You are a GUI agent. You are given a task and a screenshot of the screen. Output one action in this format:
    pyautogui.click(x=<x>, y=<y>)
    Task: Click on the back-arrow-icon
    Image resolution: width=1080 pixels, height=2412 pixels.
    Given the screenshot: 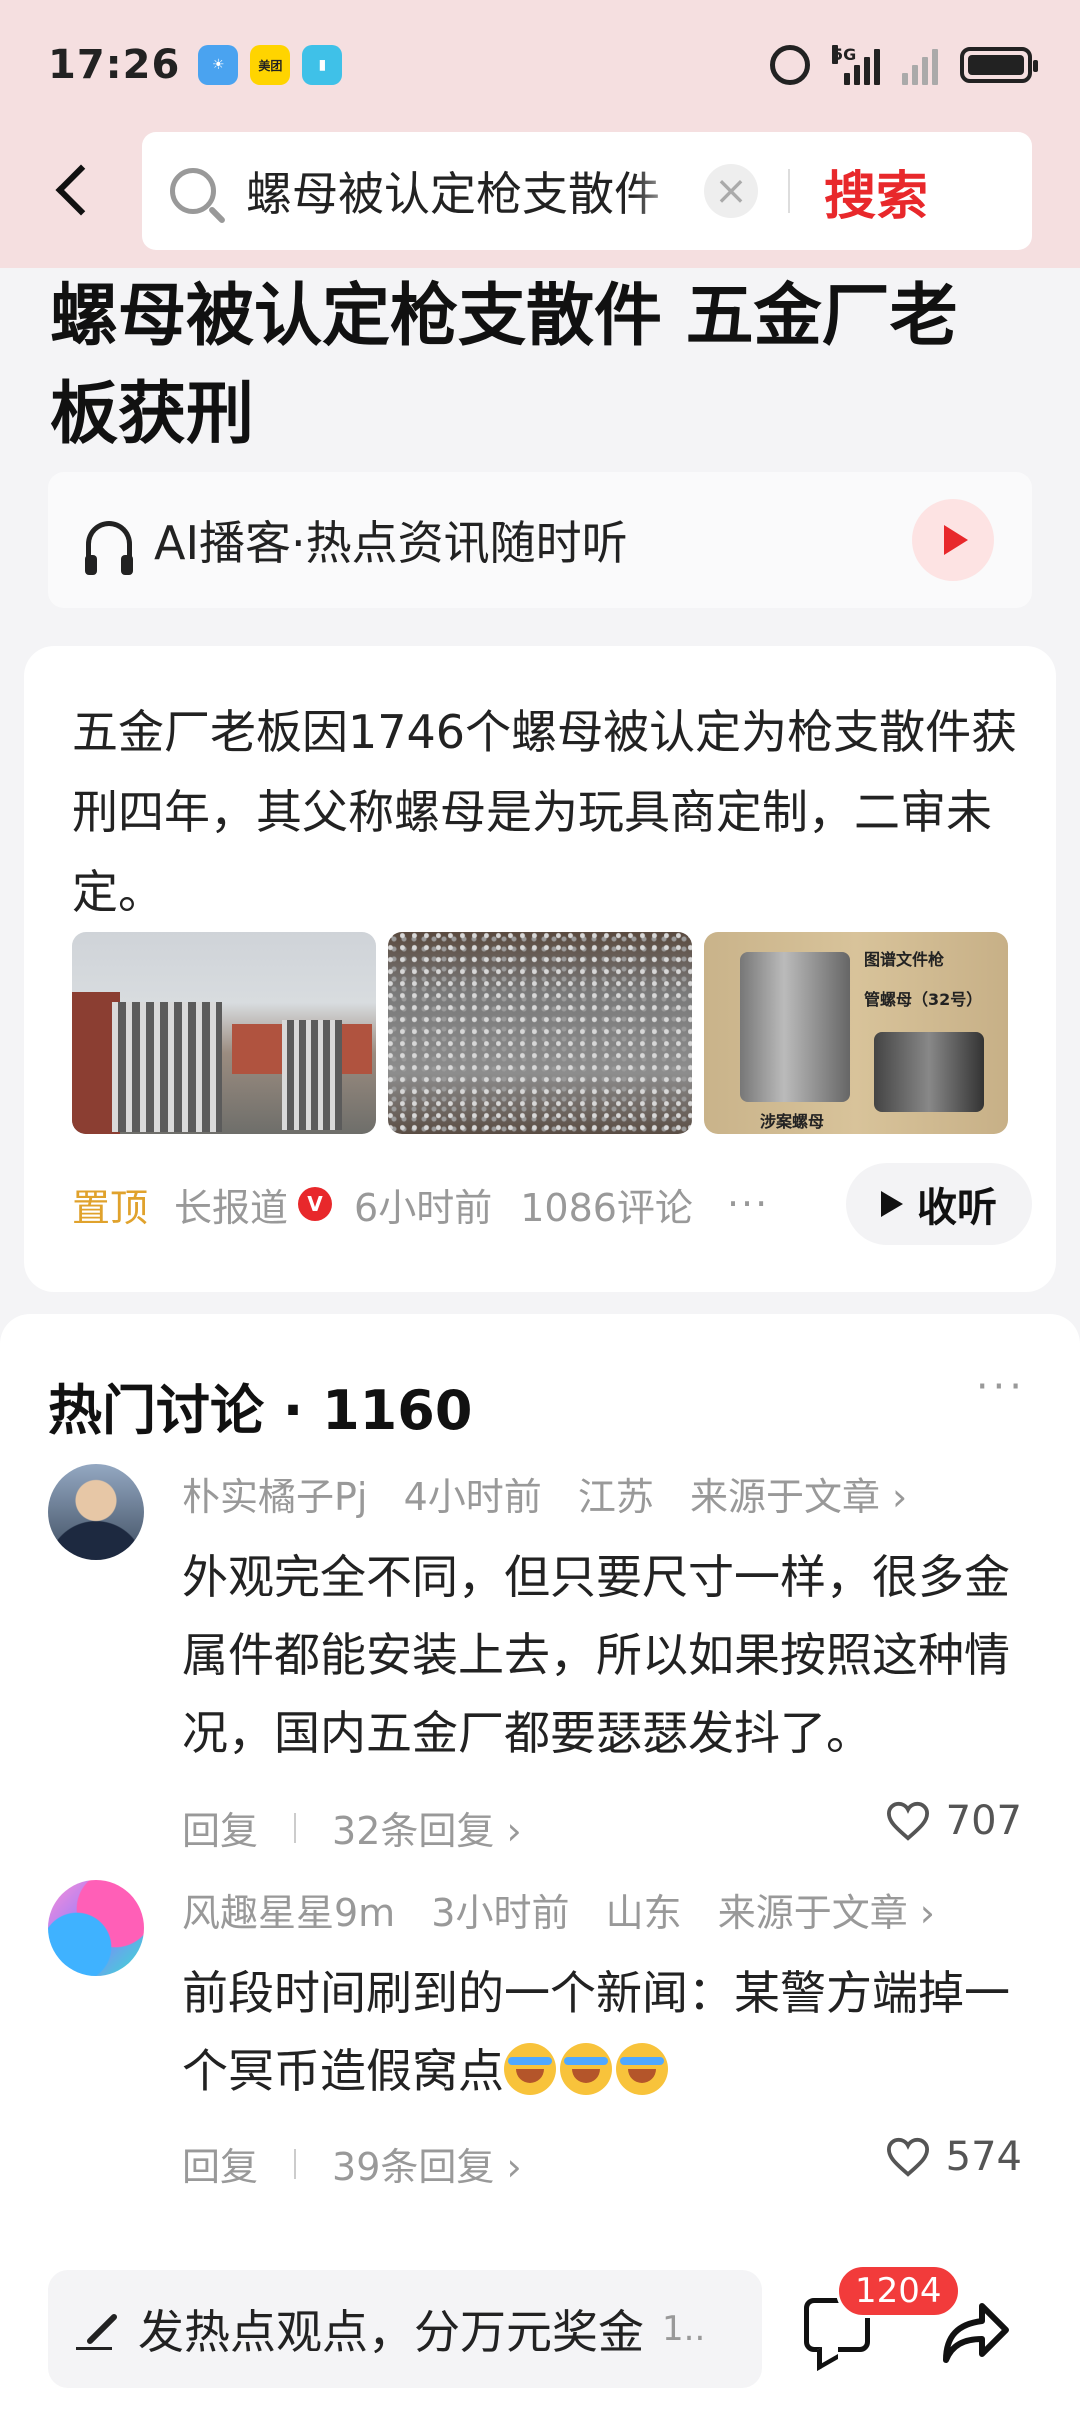 What is the action you would take?
    pyautogui.click(x=81, y=190)
    